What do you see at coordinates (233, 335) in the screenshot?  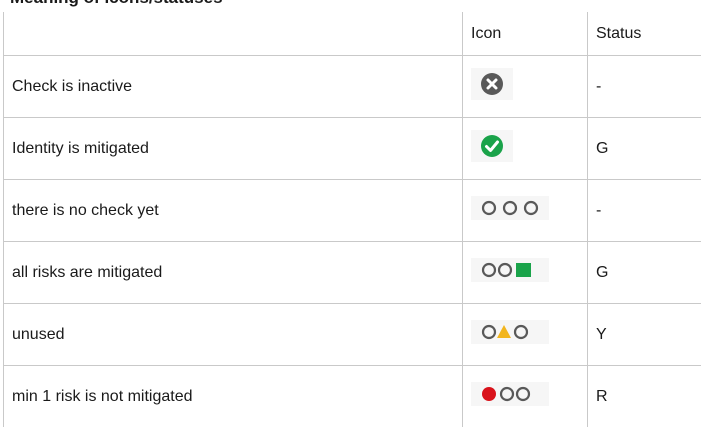 I see `row-description: unused` at bounding box center [233, 335].